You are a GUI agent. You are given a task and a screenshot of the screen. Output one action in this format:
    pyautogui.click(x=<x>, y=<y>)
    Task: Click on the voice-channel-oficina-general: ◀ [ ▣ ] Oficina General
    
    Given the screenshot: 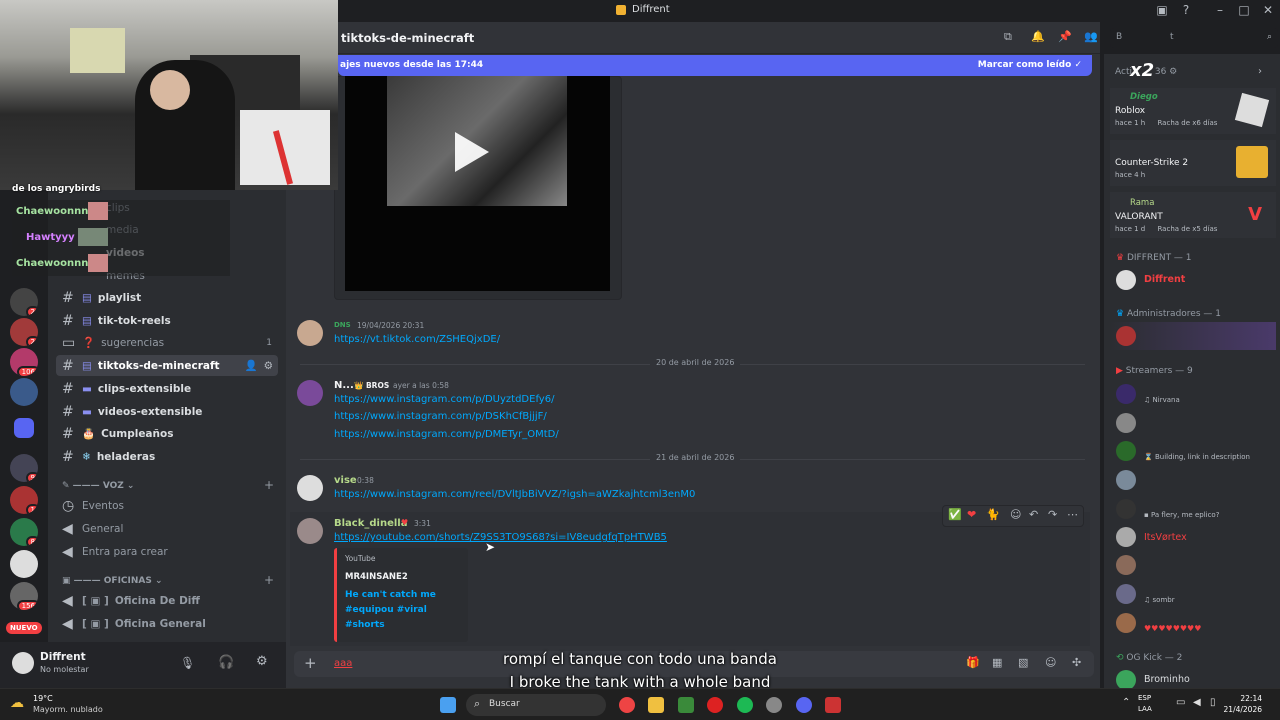 What is the action you would take?
    pyautogui.click(x=167, y=623)
    